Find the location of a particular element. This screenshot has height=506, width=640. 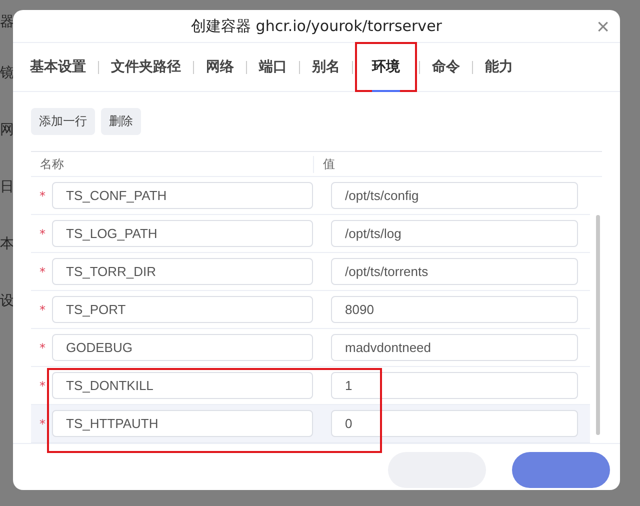

value-field: /opt/ts/log is located at coordinates (454, 234).